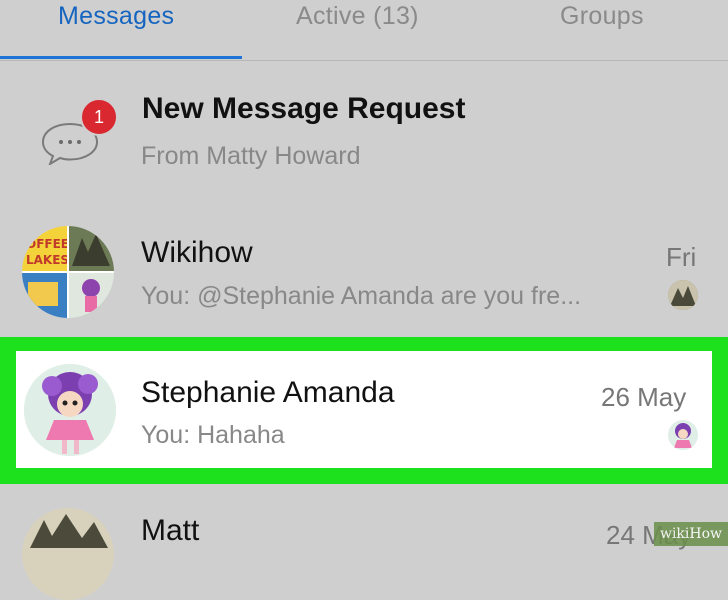 Image resolution: width=728 pixels, height=600 pixels. Describe the element at coordinates (213, 435) in the screenshot. I see `conversation-preview: You: Hahaha` at that location.